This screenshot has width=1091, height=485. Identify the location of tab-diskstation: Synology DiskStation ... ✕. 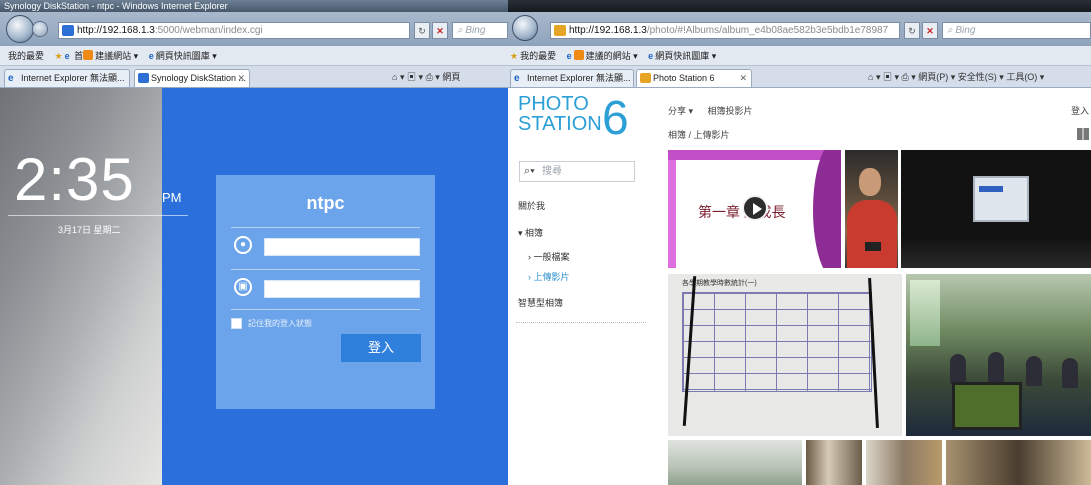
(192, 78).